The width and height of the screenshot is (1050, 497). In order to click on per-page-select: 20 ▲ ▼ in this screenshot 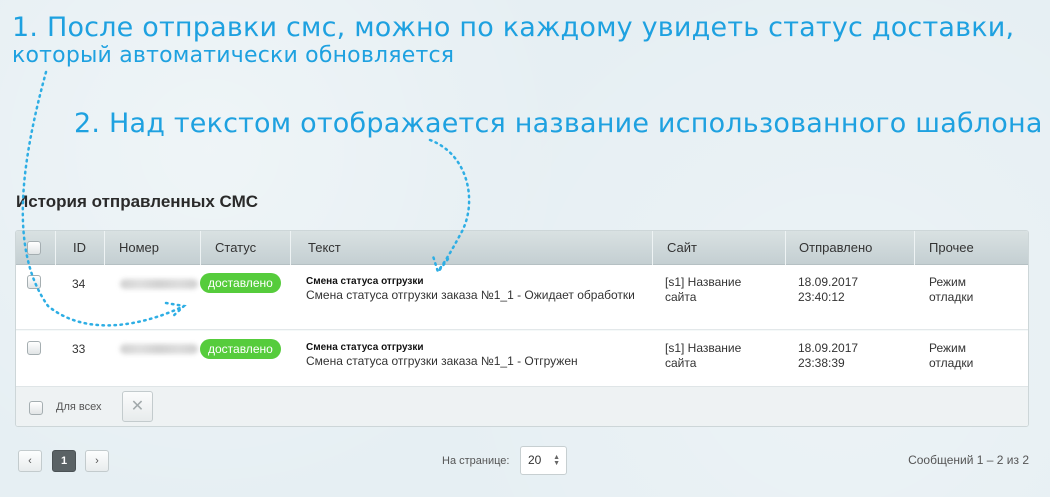, I will do `click(543, 460)`.